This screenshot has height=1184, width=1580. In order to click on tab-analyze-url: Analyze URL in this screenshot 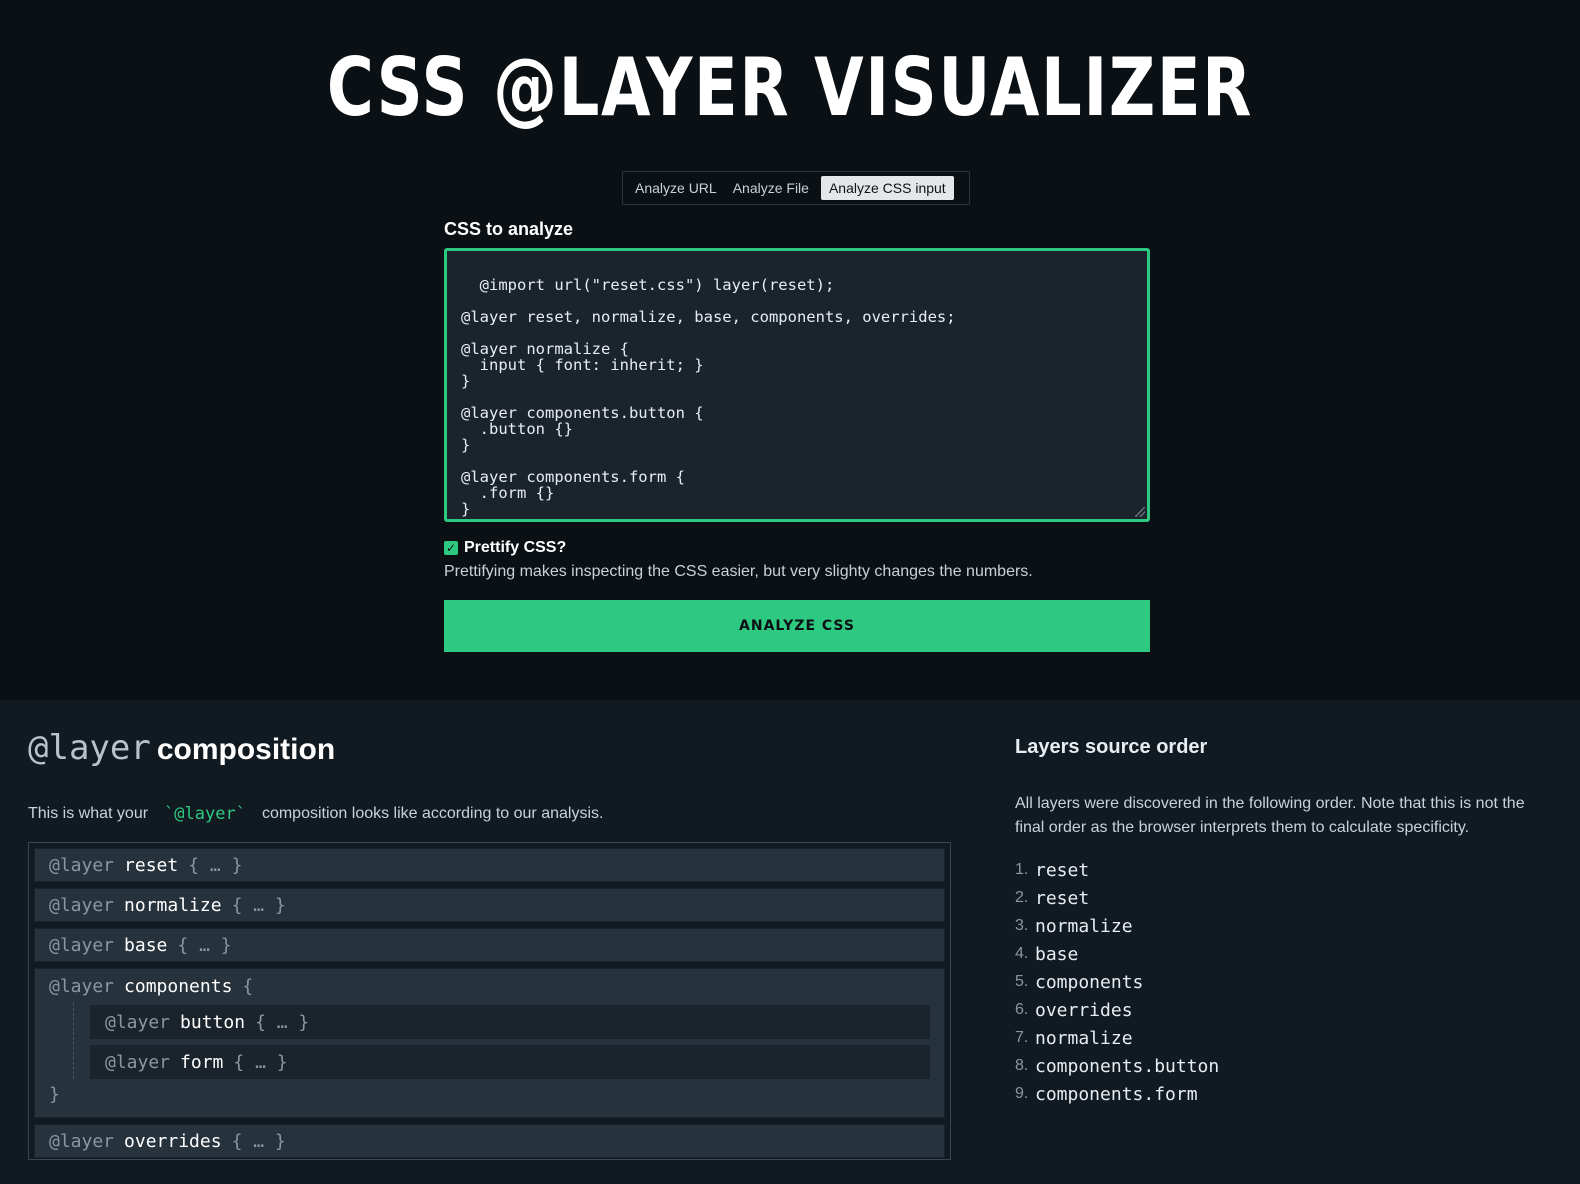, I will do `click(676, 188)`.